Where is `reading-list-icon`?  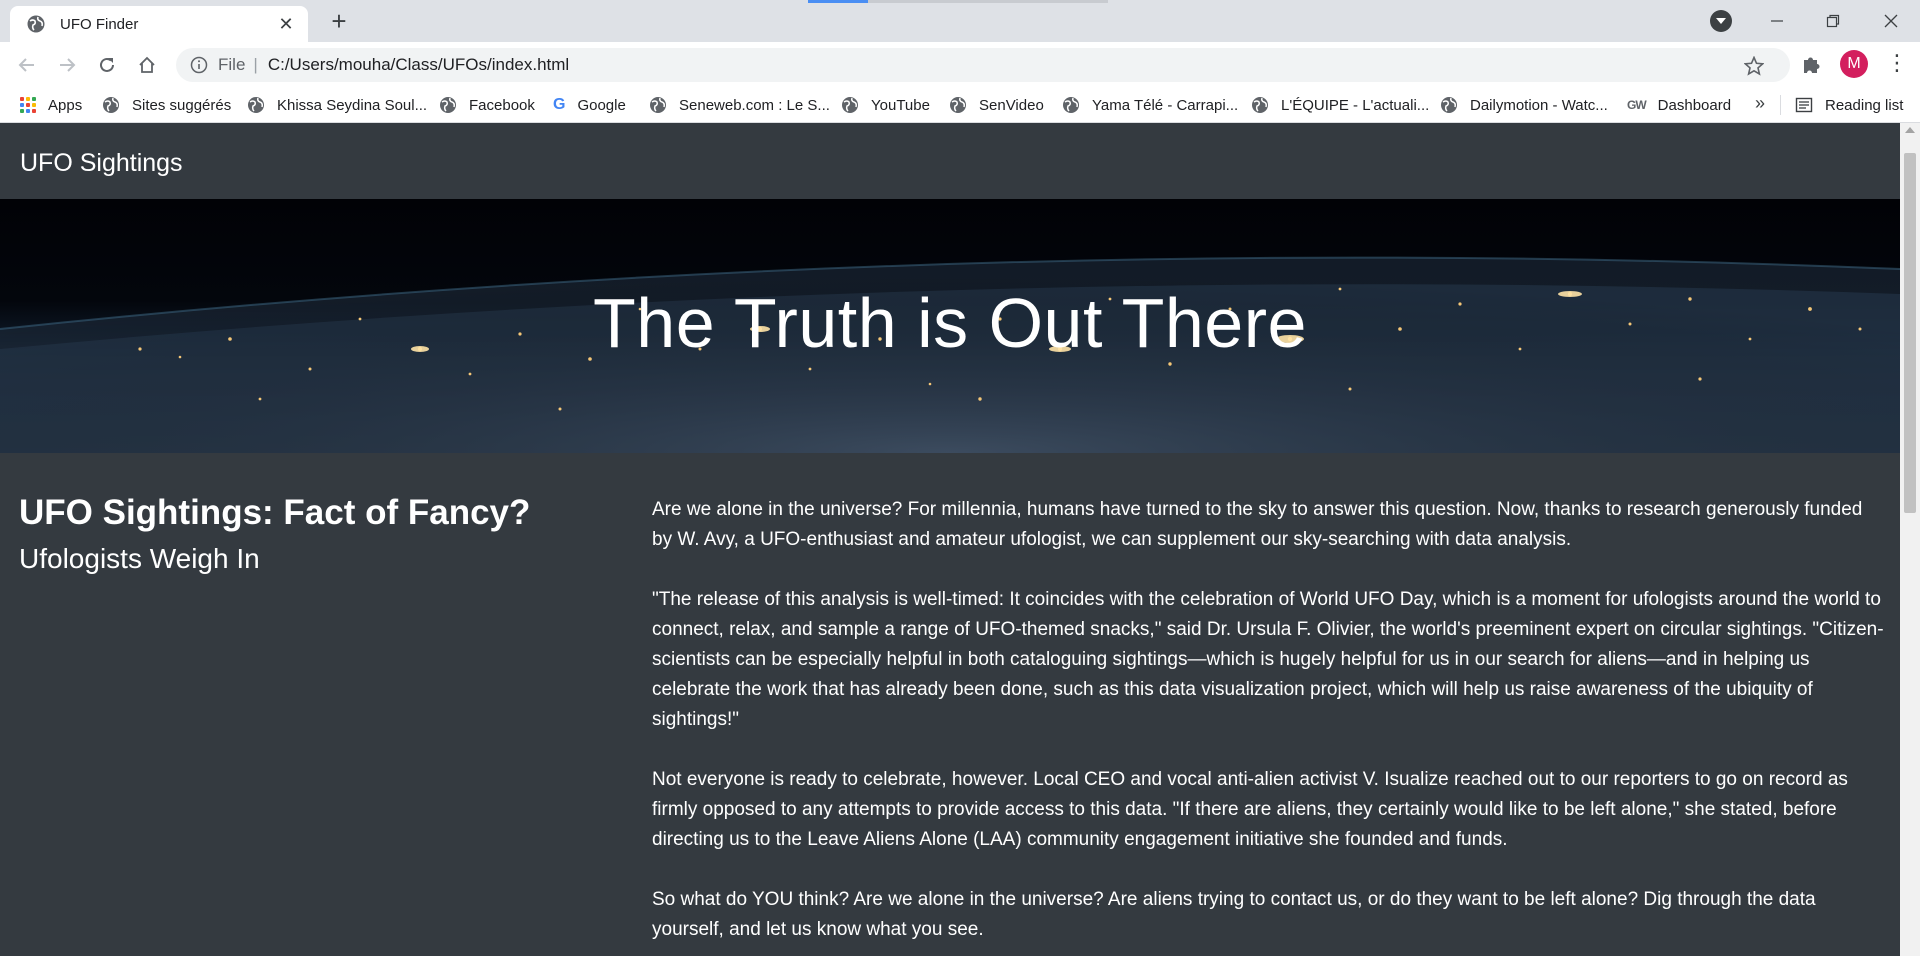
reading-list-icon is located at coordinates (1804, 105).